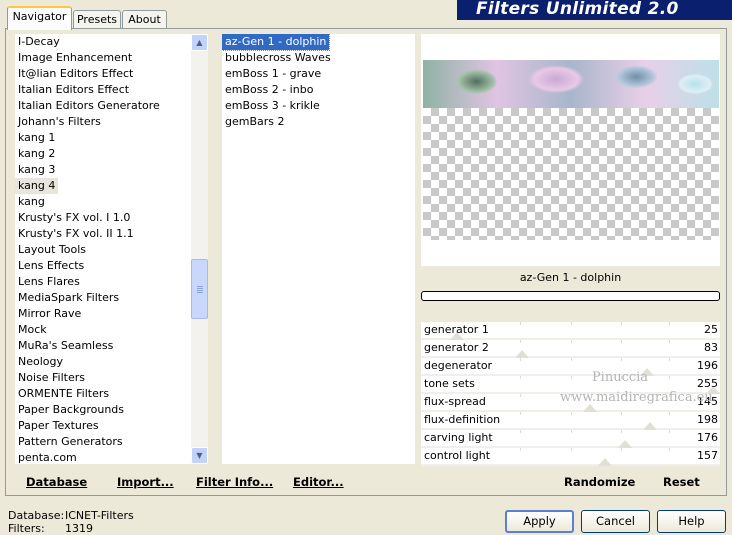  I want to click on filter-item: bubblecross Waves, so click(278, 58).